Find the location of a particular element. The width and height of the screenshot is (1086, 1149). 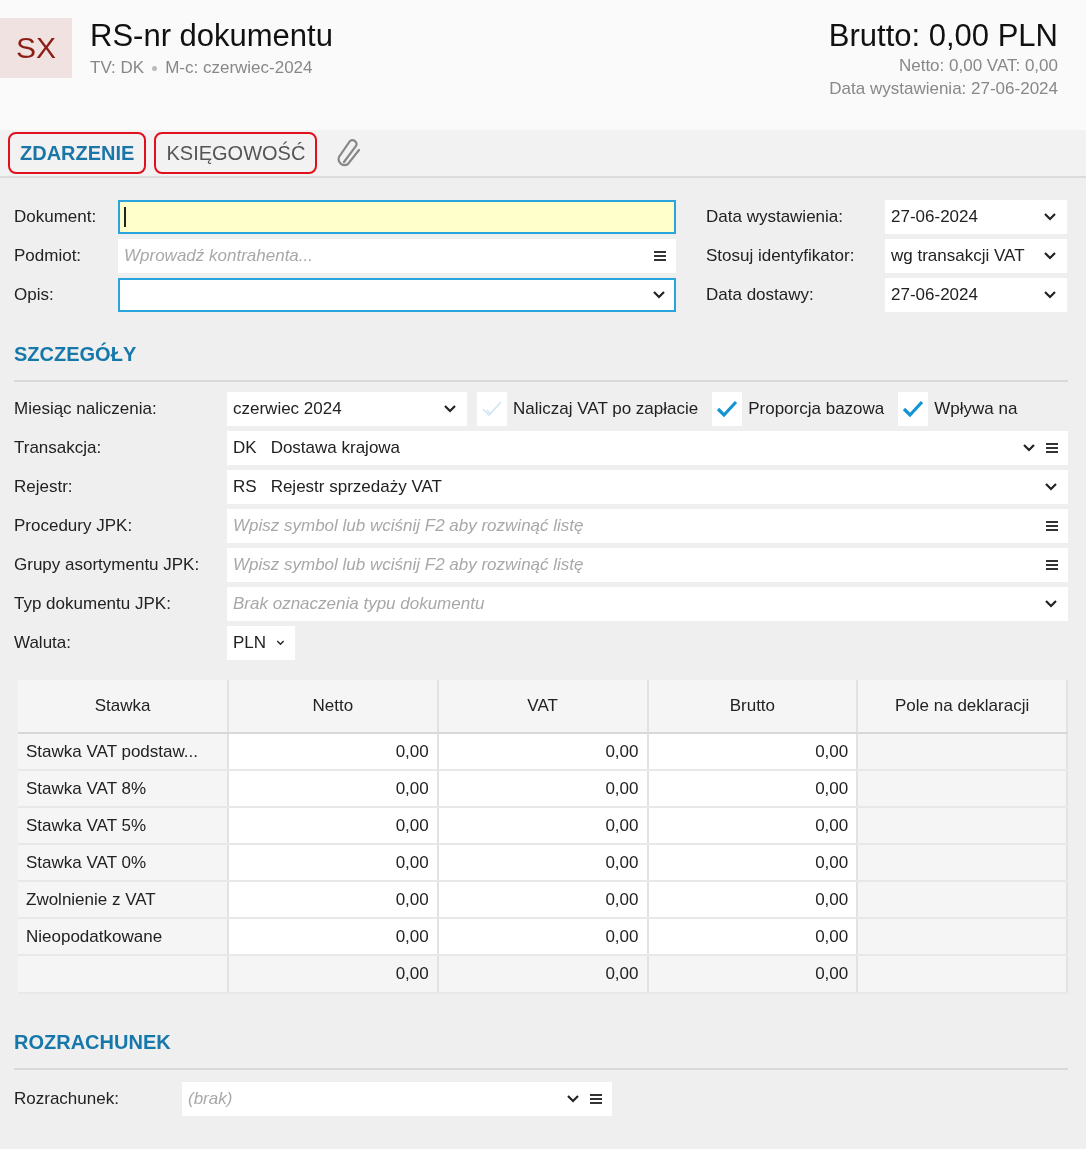

checkbox-label: Naliczaj VAT po zapłacie is located at coordinates (606, 409).